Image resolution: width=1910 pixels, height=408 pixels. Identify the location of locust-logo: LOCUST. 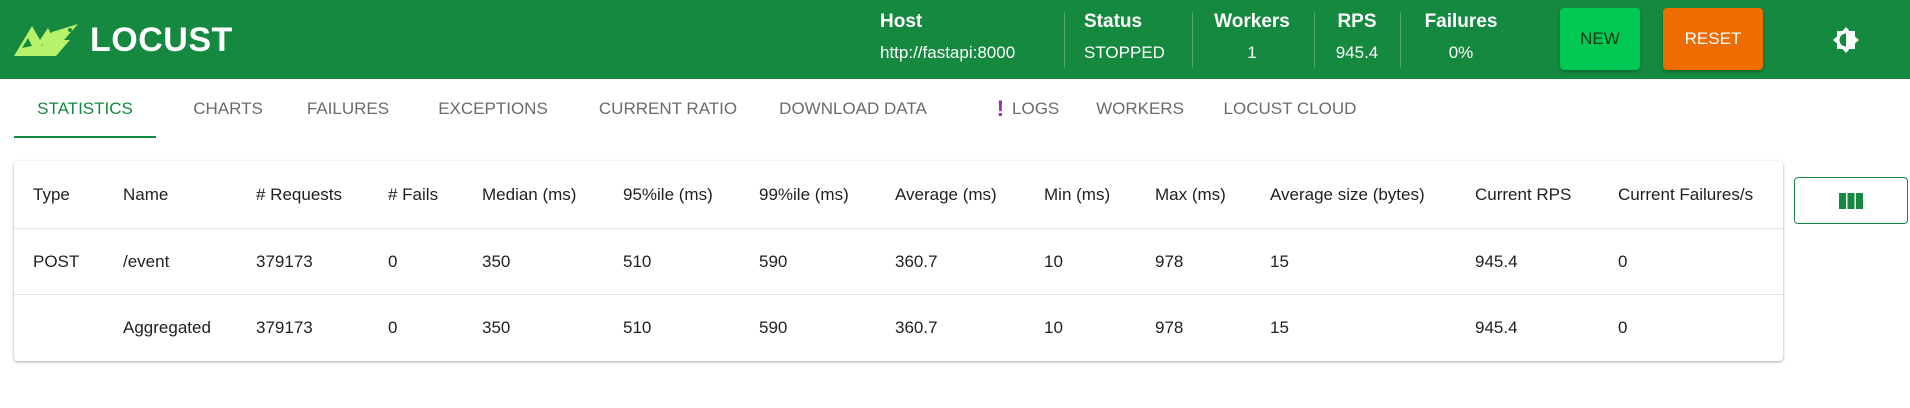
(122, 39).